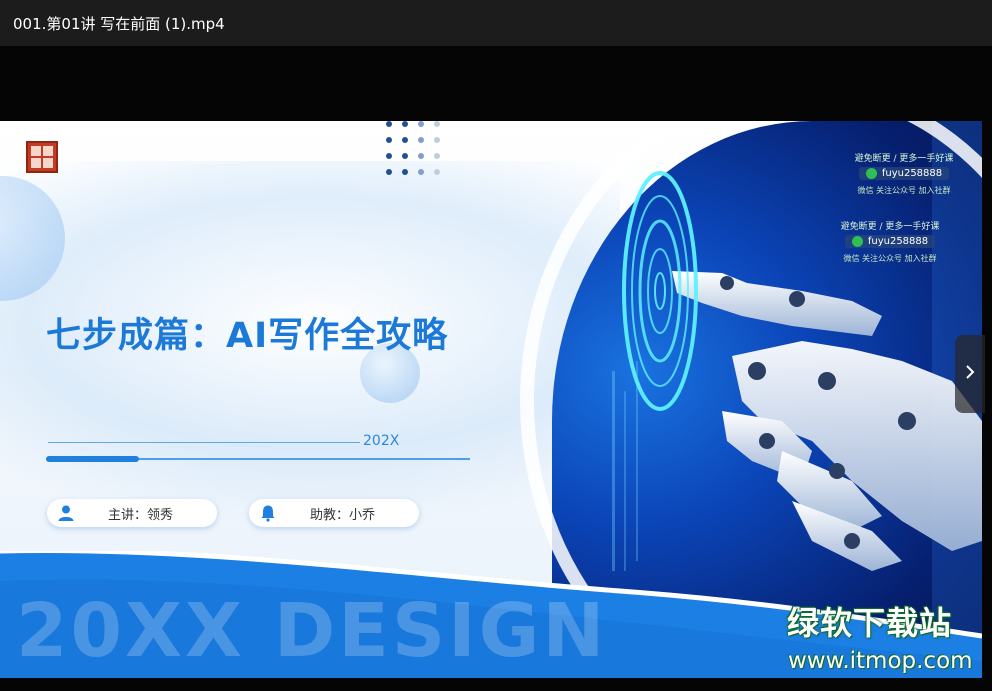 Image resolution: width=992 pixels, height=691 pixels. Describe the element at coordinates (204, 442) in the screenshot. I see `divider-line` at that location.